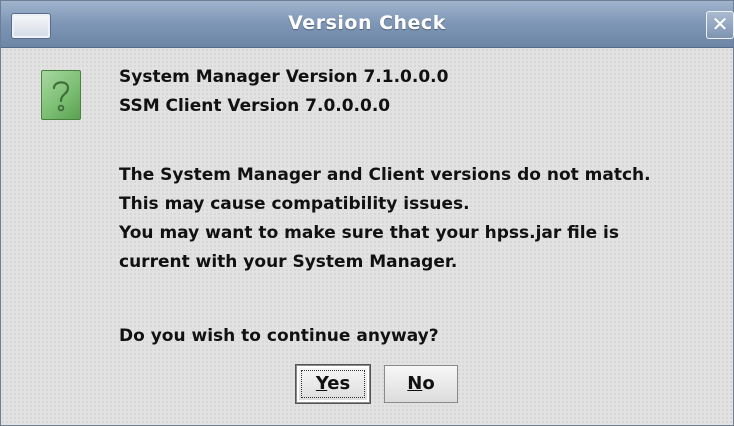 Image resolution: width=734 pixels, height=426 pixels. I want to click on question-icon, so click(61, 95).